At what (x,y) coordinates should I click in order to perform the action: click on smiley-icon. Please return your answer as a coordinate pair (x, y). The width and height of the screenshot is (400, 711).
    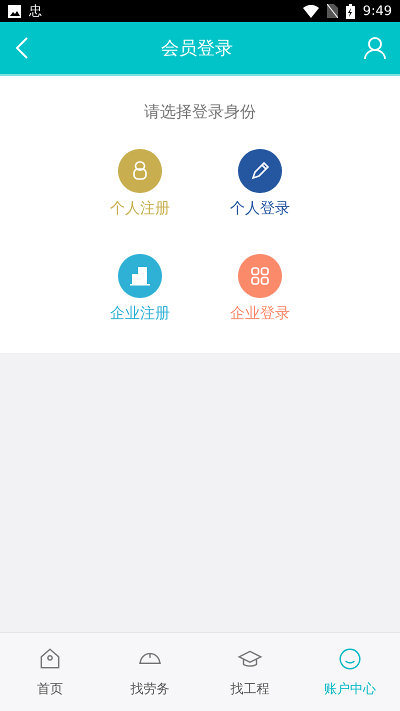
    Looking at the image, I should click on (350, 659).